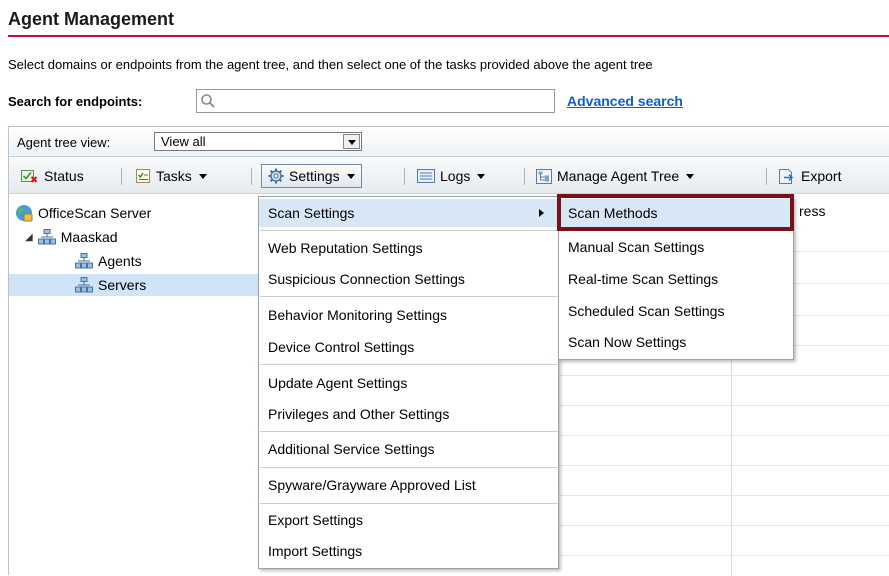  What do you see at coordinates (821, 176) in the screenshot?
I see `export-label: Export` at bounding box center [821, 176].